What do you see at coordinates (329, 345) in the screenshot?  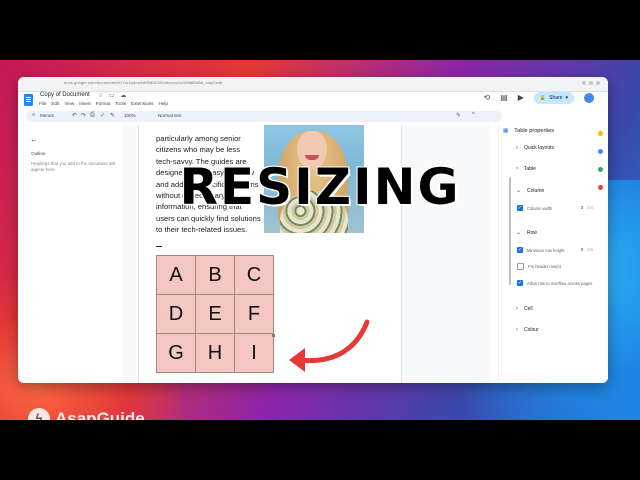 I see `red-arrow-annotation` at bounding box center [329, 345].